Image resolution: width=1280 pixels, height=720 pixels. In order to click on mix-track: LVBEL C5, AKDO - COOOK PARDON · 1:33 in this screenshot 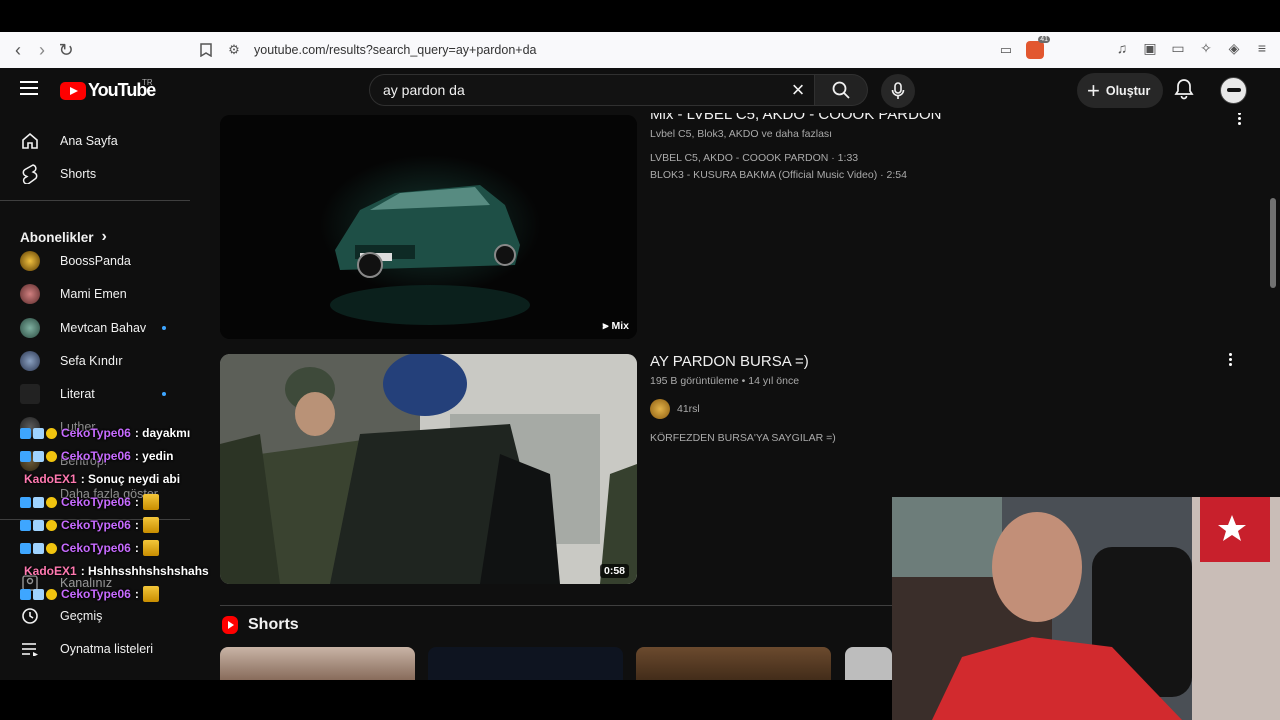, I will do `click(754, 158)`.